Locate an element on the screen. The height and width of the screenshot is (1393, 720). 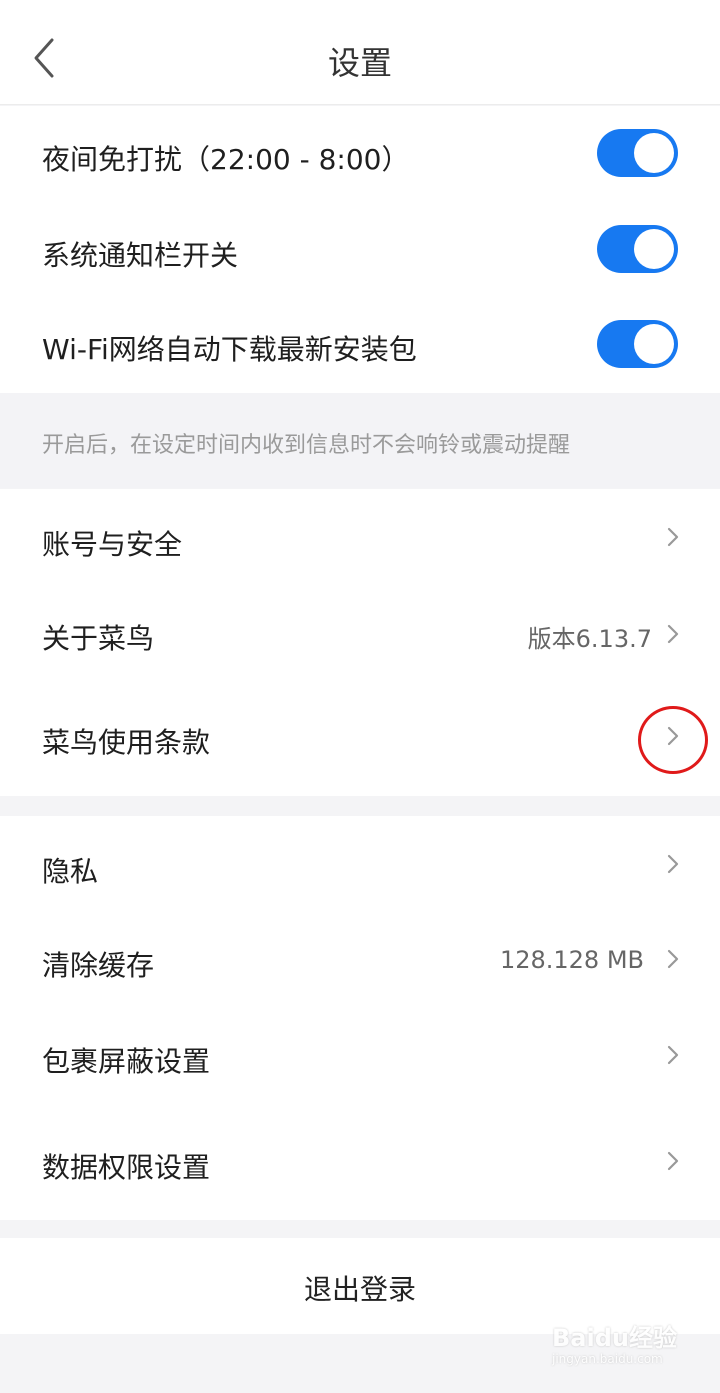
watermark-brand: Baidu经验 is located at coordinates (614, 1338).